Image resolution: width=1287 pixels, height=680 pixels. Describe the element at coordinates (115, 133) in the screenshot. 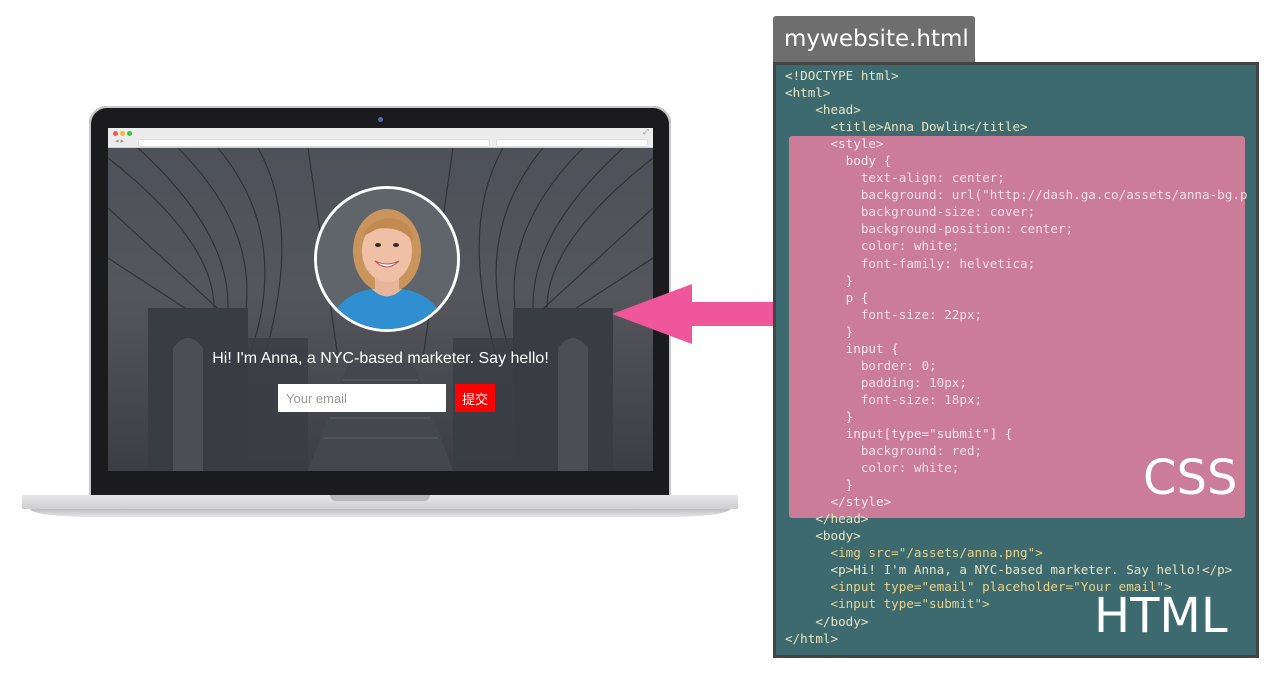

I see `close-window-icon` at that location.